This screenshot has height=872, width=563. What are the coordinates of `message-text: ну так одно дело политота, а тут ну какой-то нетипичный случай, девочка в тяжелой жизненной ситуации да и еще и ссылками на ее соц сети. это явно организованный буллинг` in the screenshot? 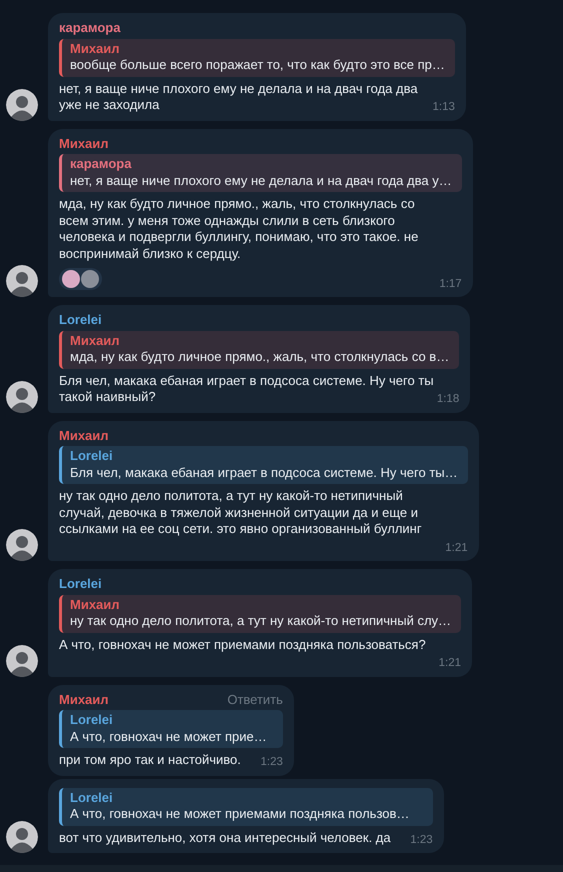 It's located at (240, 512).